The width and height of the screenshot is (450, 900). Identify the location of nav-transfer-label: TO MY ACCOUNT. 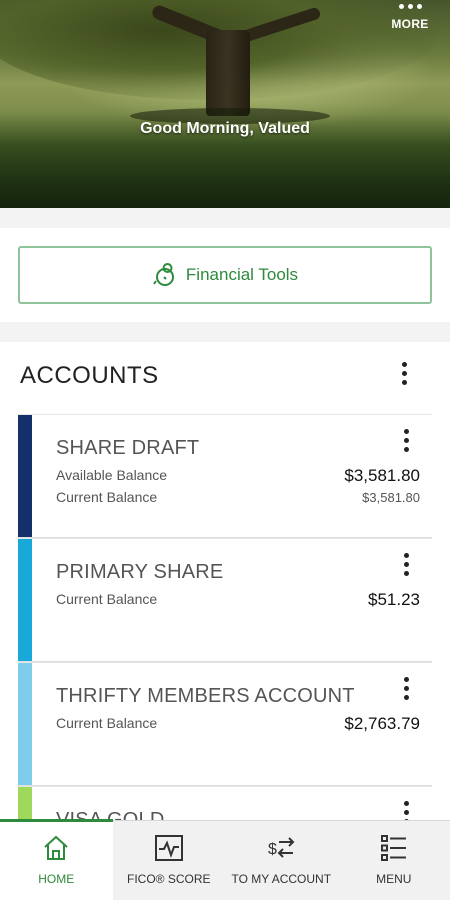
(281, 879).